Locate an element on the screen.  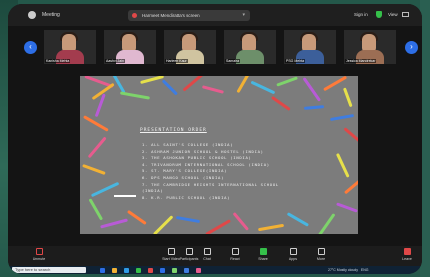
school-item: 2. ASHRAM JUNIOR SCHOOL & HOSTEL (INDIA) is located at coordinates (203, 151).